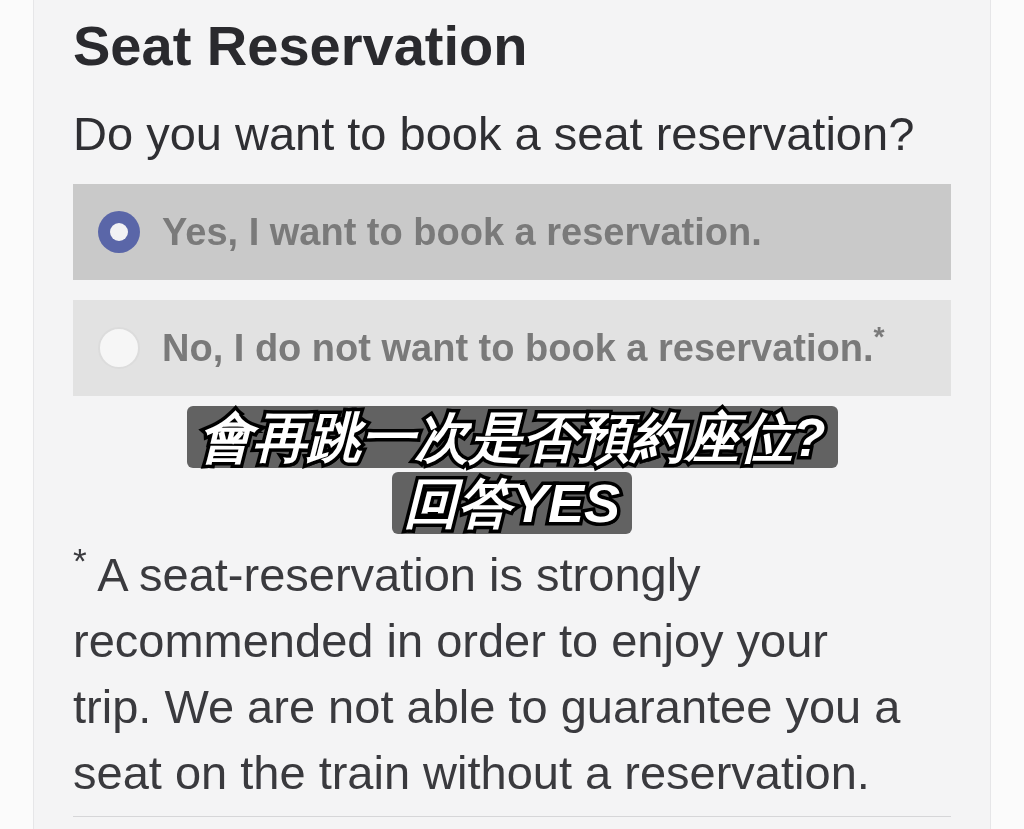 The width and height of the screenshot is (1024, 829). What do you see at coordinates (512, 232) in the screenshot?
I see `radio-option: Yes, I want to book a reservation.` at bounding box center [512, 232].